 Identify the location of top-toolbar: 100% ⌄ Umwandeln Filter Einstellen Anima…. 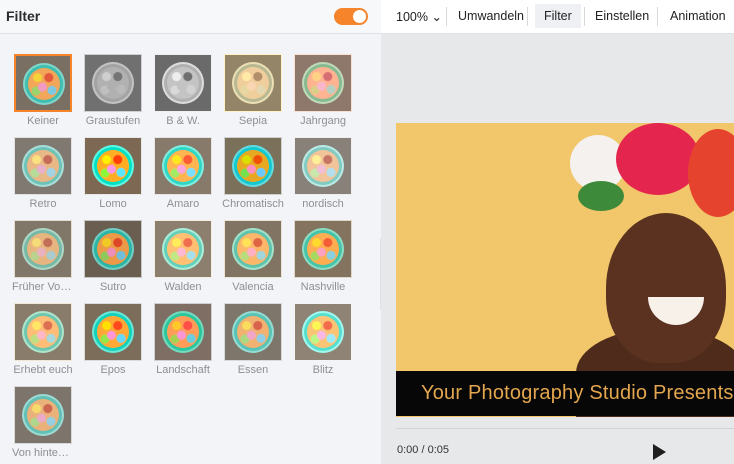
(557, 17).